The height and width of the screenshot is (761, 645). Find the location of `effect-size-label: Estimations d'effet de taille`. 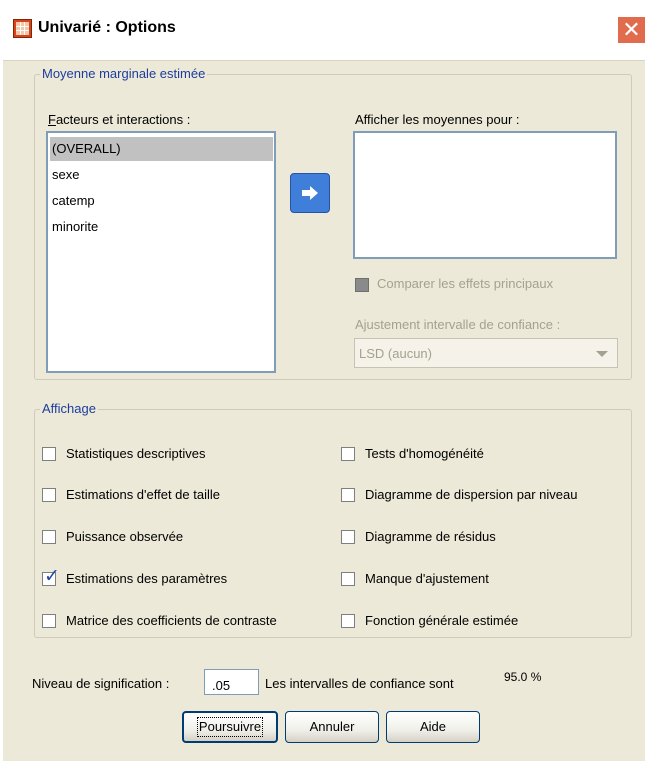

effect-size-label: Estimations d'effet de taille is located at coordinates (143, 494).